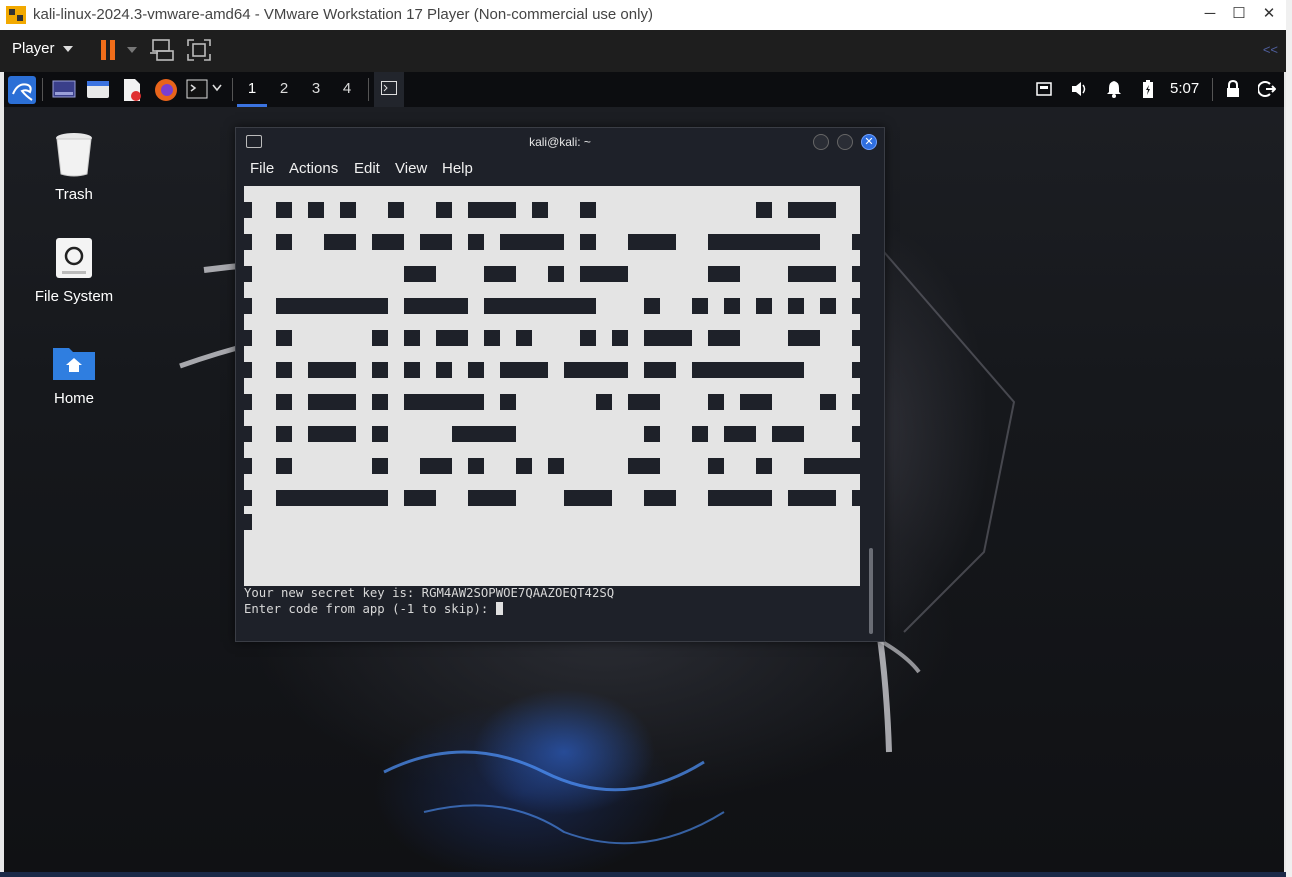  Describe the element at coordinates (132, 90) in the screenshot. I see `text-editor-icon` at that location.